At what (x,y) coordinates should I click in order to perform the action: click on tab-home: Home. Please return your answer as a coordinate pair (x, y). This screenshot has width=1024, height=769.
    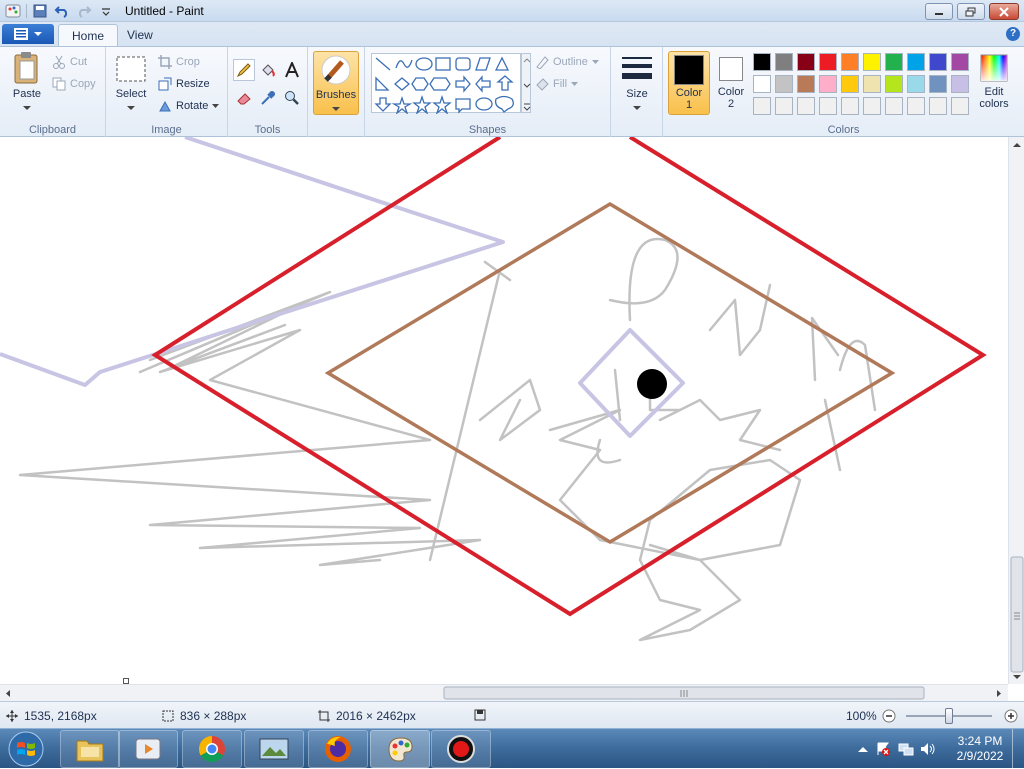
    Looking at the image, I should click on (88, 35).